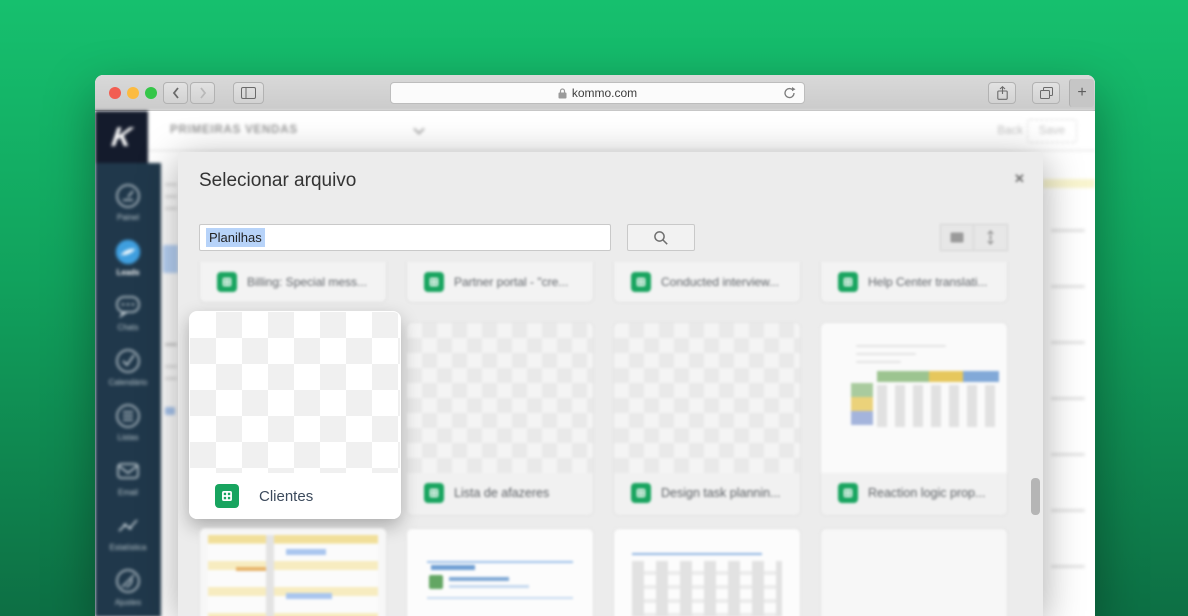  What do you see at coordinates (295, 393) in the screenshot?
I see `file-thumbnail-transparent` at bounding box center [295, 393].